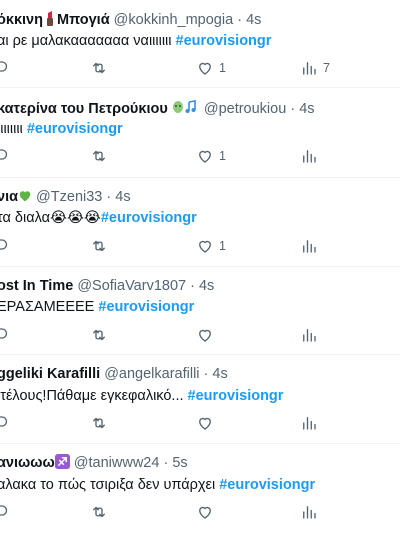  Describe the element at coordinates (62, 464) in the screenshot. I see `sagittarius-icon` at that location.